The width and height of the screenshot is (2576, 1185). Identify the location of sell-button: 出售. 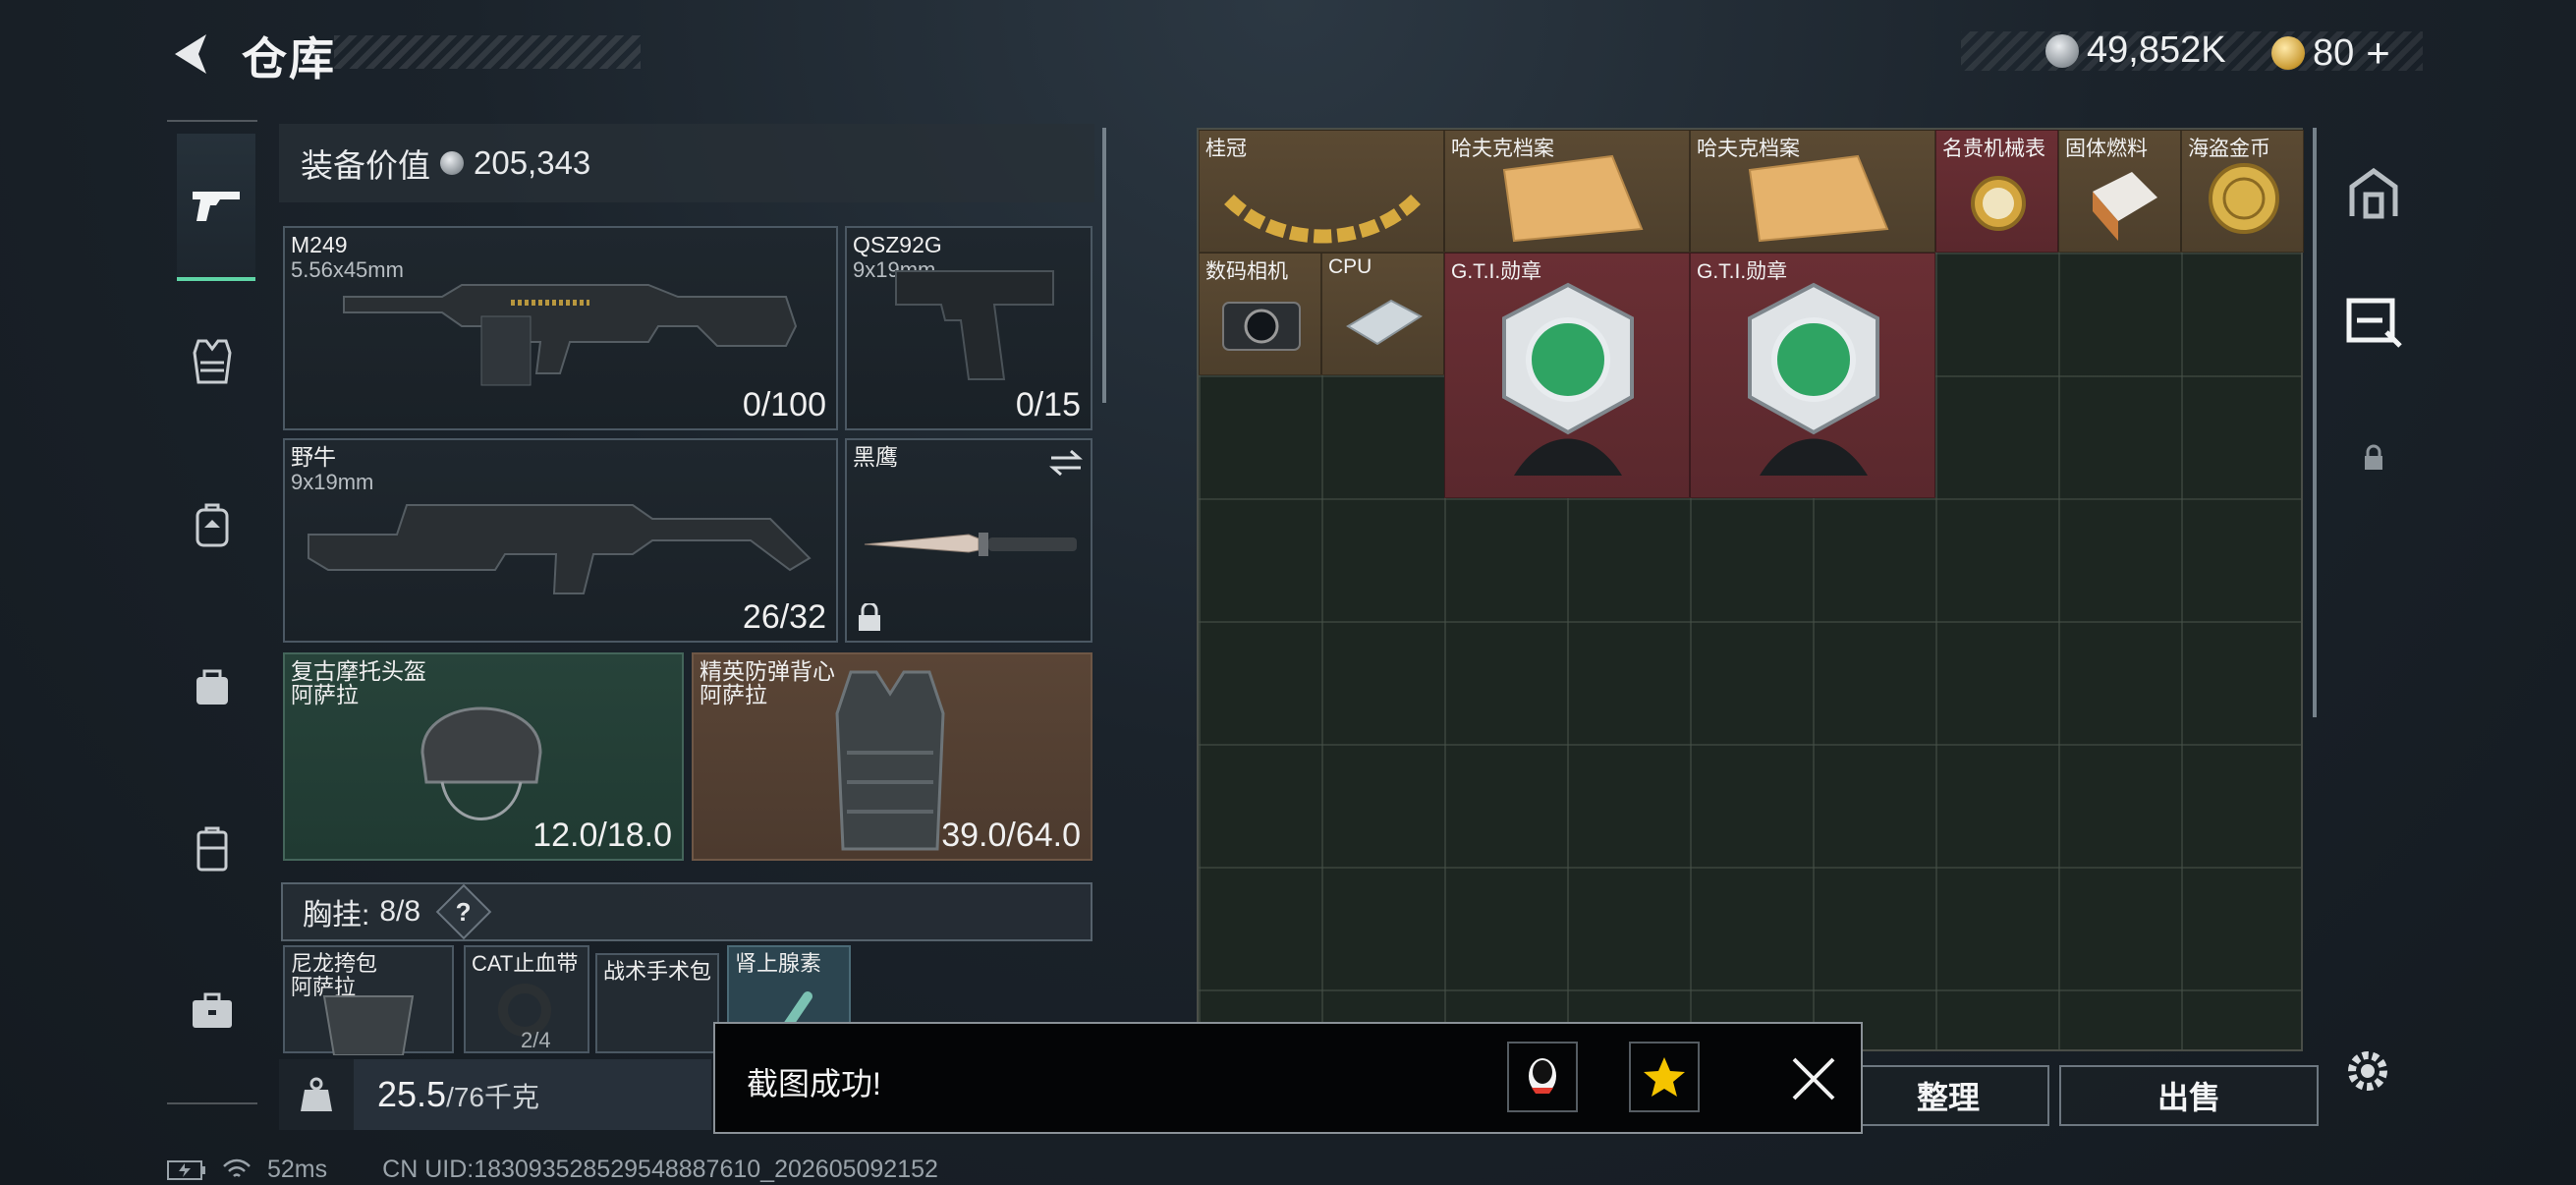
(2189, 1096).